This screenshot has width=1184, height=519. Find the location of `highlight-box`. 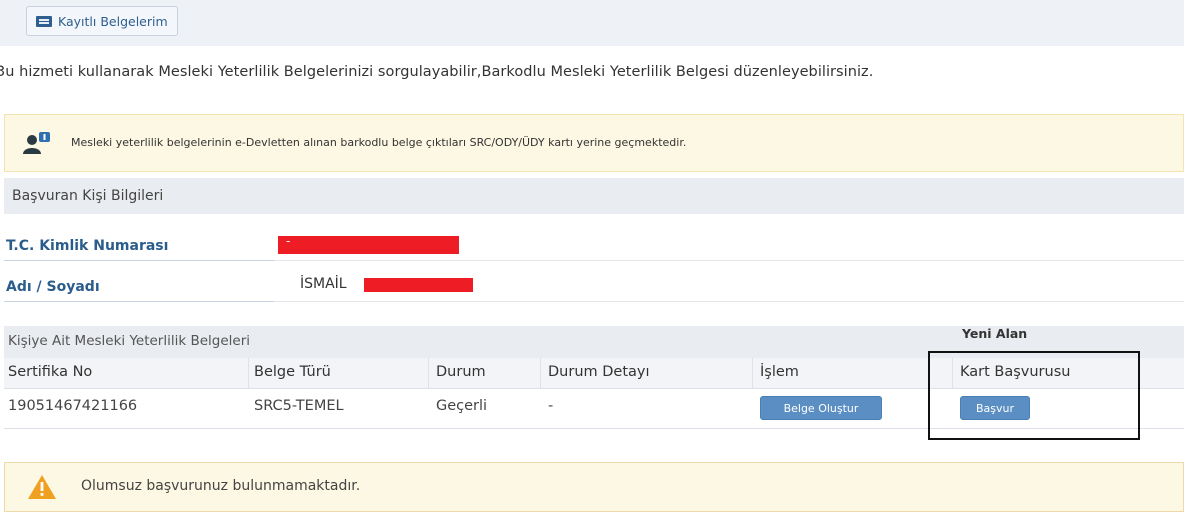

highlight-box is located at coordinates (1034, 395).